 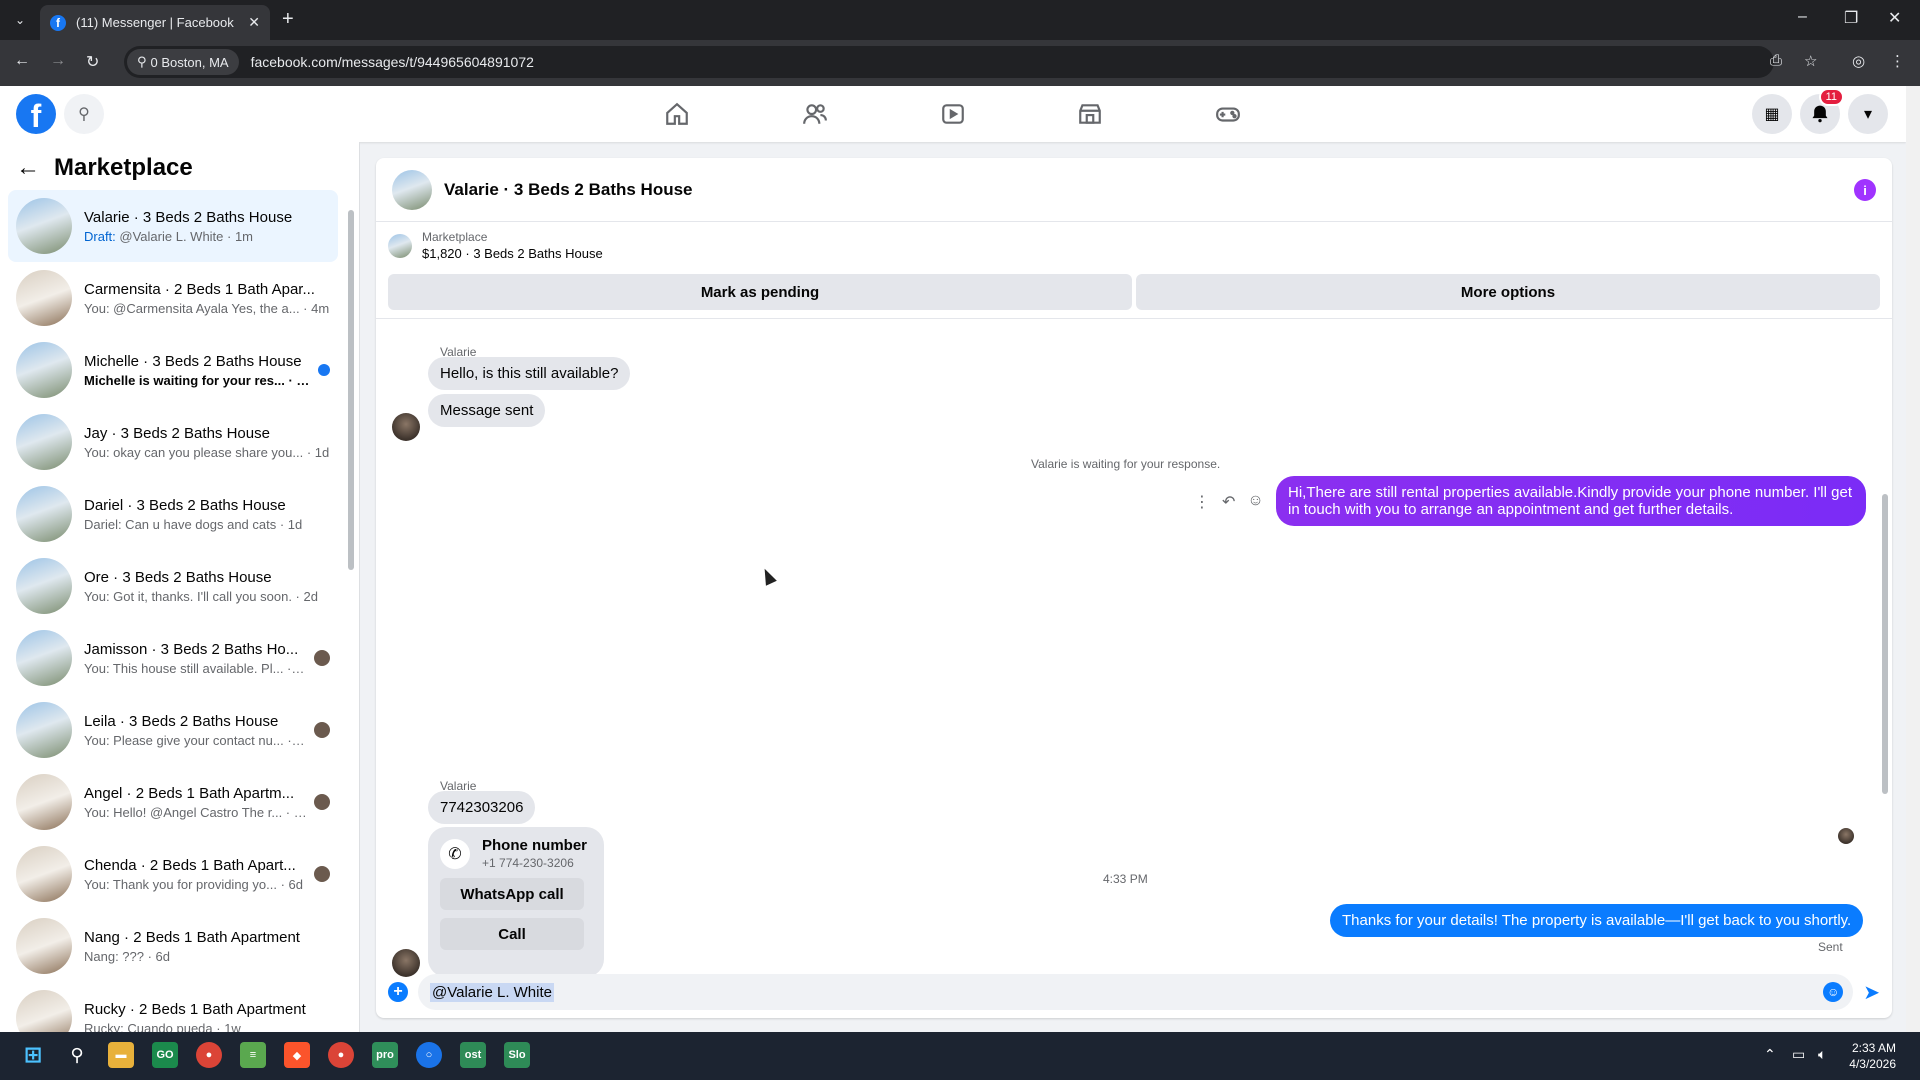 I want to click on windows-start-icon: ⊞, so click(x=33, y=1055).